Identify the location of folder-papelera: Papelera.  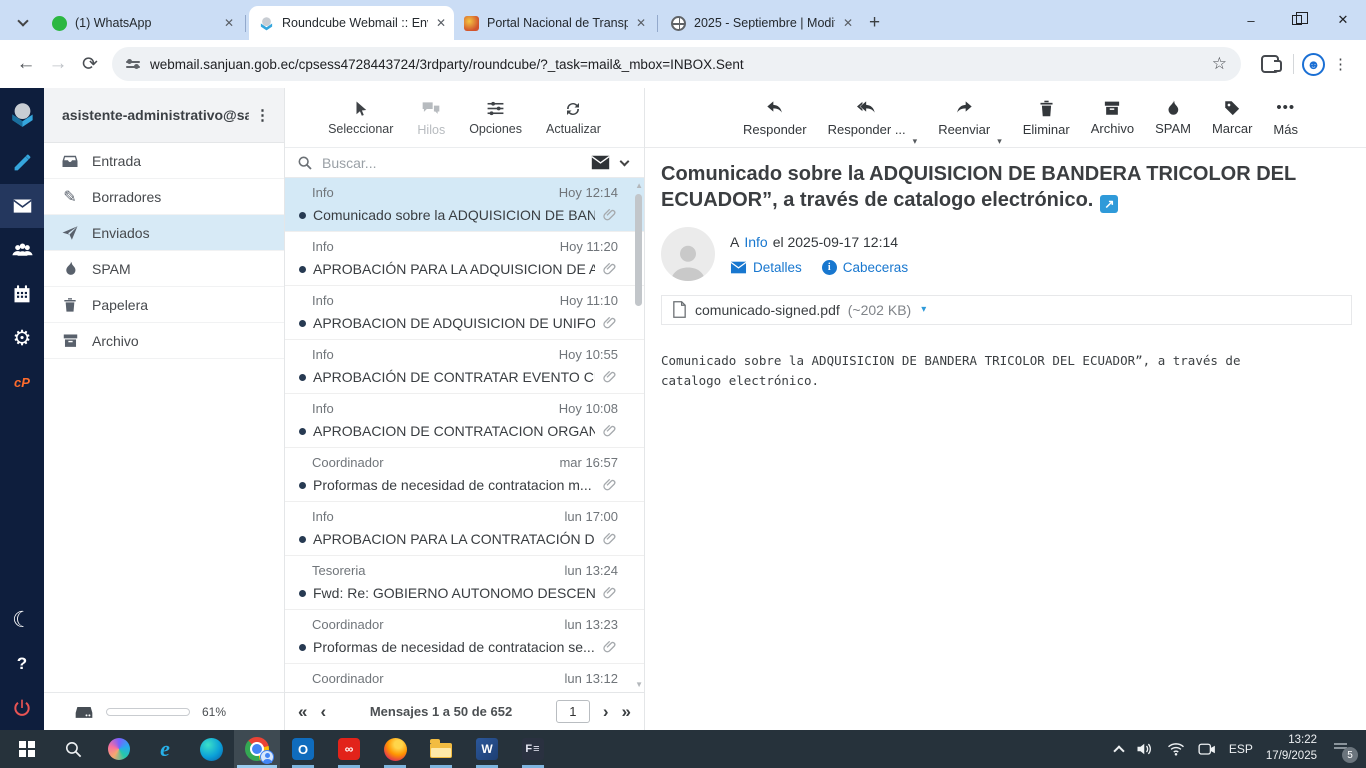
(164, 305).